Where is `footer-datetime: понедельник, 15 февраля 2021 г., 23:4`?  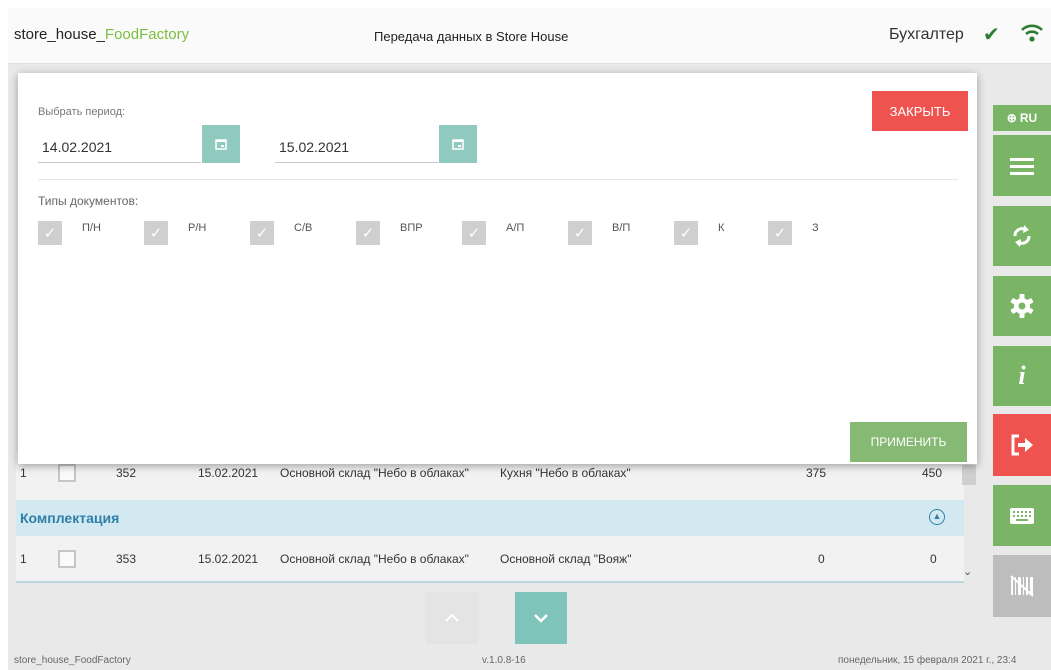
footer-datetime: понедельник, 15 февраля 2021 г., 23:4 is located at coordinates (927, 660).